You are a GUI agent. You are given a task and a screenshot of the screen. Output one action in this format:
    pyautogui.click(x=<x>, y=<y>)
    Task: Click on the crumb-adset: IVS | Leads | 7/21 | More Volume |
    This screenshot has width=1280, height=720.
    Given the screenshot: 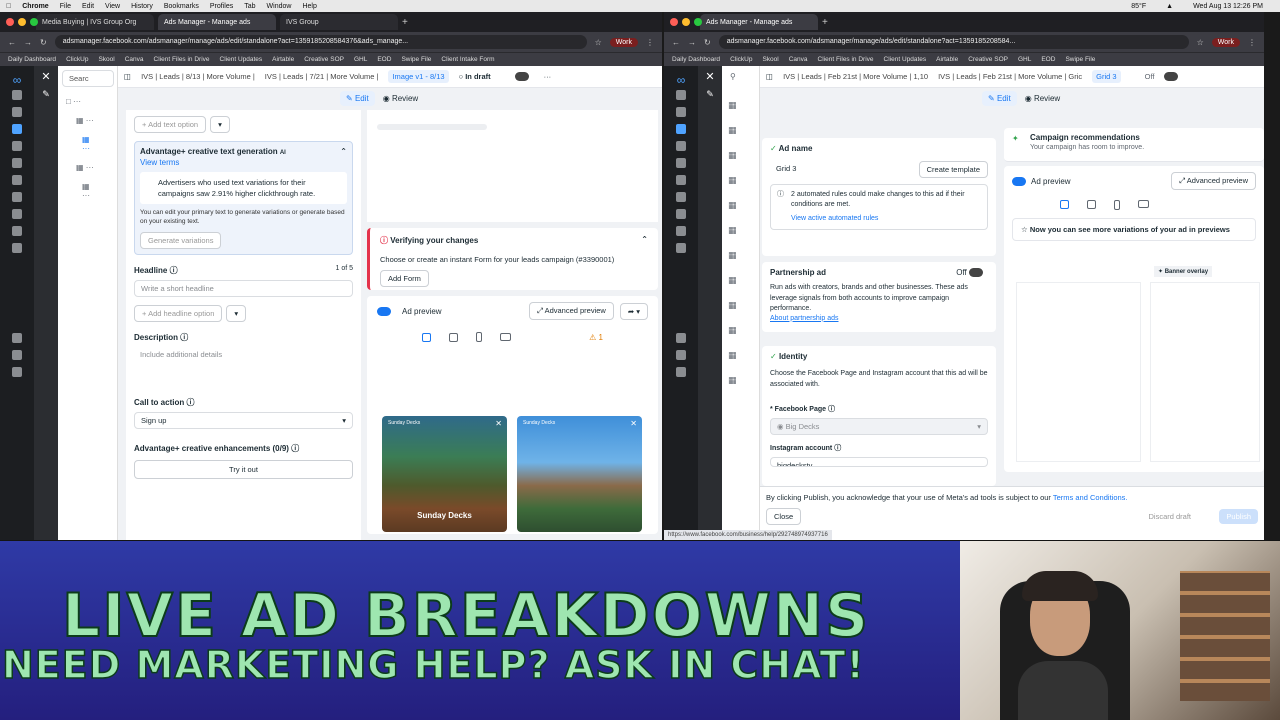 What is the action you would take?
    pyautogui.click(x=322, y=76)
    